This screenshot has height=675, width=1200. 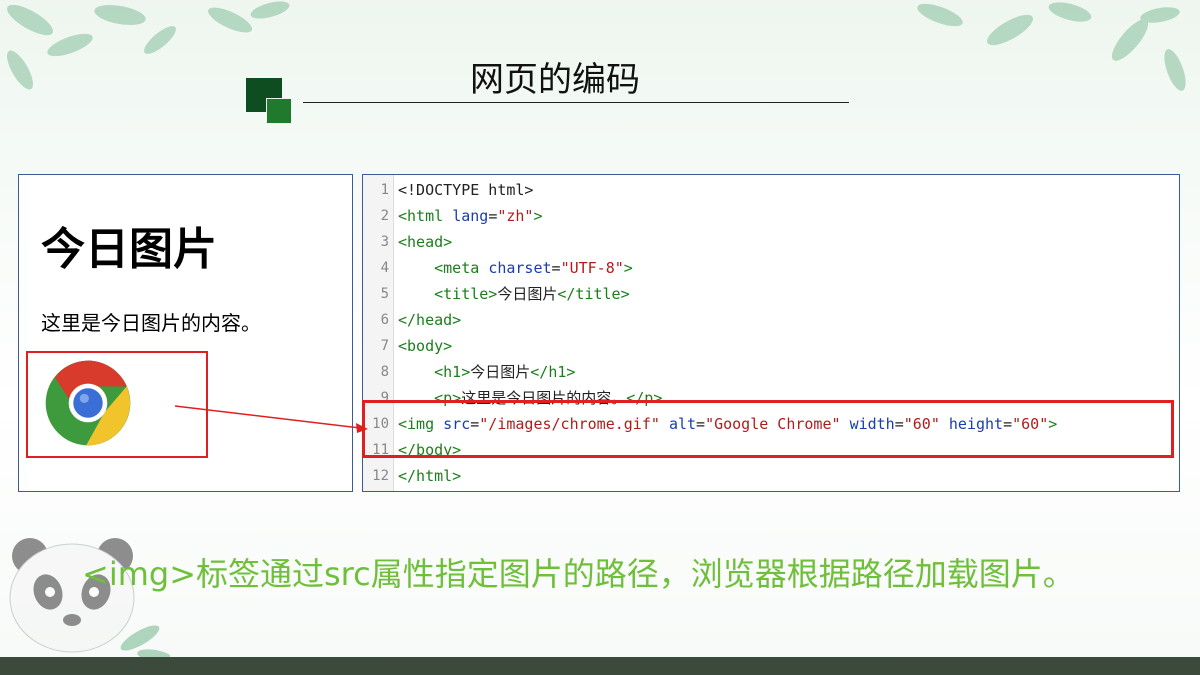 I want to click on chrome-logo-icon, so click(x=88, y=403).